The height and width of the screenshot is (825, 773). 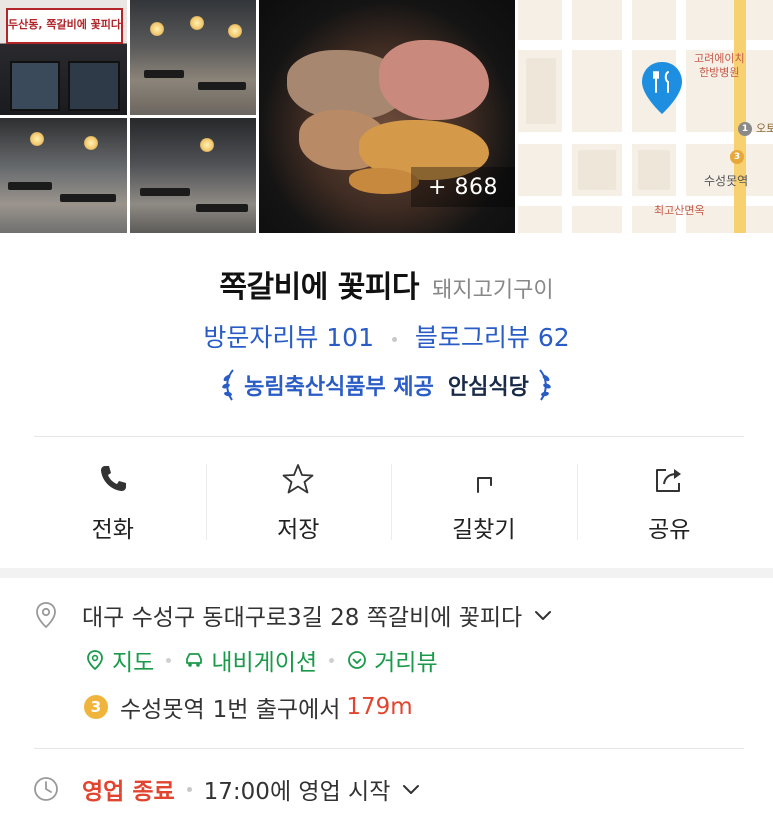 I want to click on share-button: 공유, so click(x=669, y=503).